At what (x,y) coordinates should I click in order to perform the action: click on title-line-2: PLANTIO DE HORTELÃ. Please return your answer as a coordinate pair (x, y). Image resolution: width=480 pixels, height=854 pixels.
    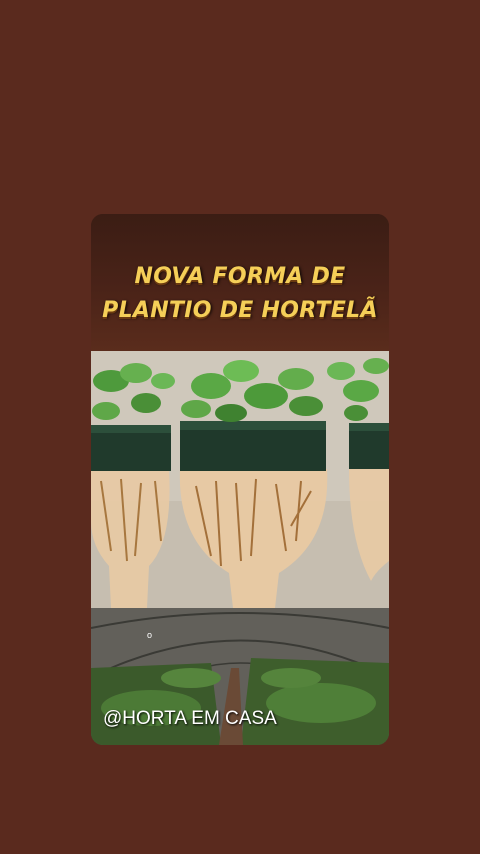
    Looking at the image, I should click on (240, 310).